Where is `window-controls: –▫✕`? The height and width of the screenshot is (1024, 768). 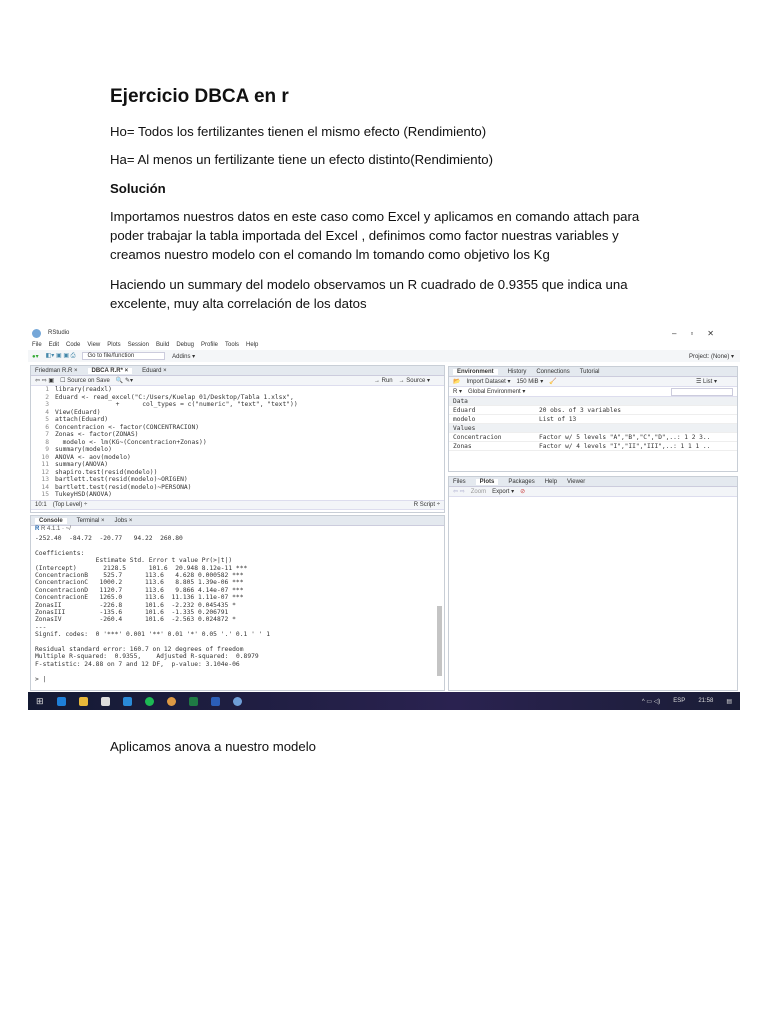
window-controls: –▫✕ is located at coordinates (700, 333).